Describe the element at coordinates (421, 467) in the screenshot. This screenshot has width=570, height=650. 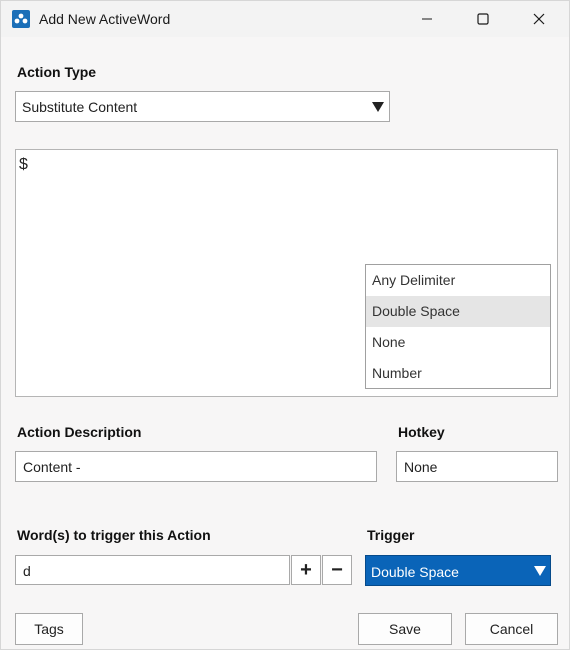
I see `hotkey-value: None` at that location.